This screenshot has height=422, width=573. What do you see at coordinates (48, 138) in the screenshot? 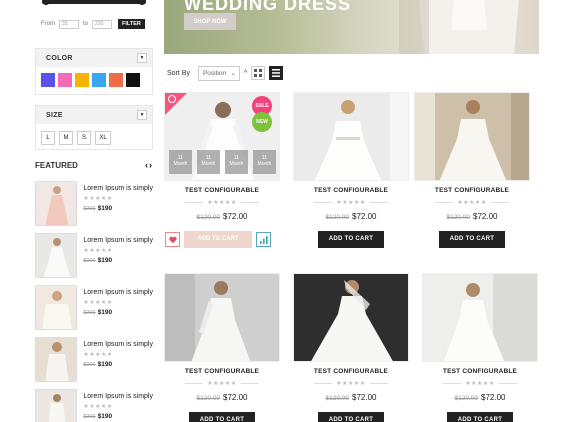
I see `size-option-l: L` at bounding box center [48, 138].